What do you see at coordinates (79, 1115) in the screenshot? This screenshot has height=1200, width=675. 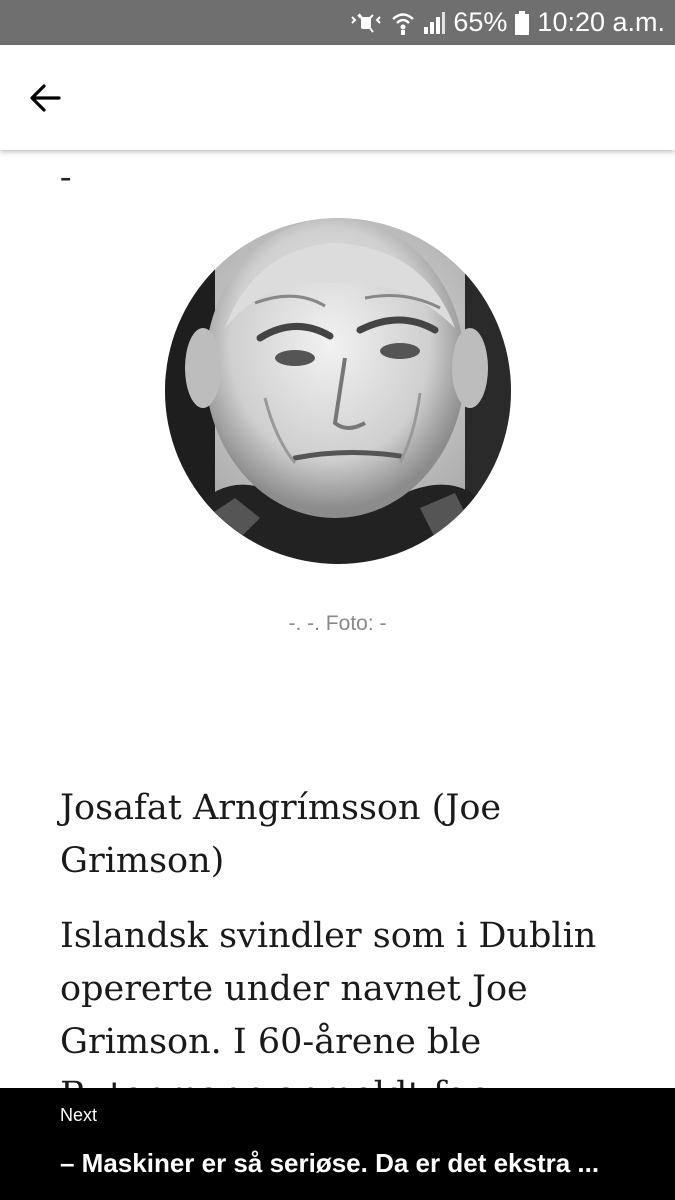 I see `next-label: Next` at bounding box center [79, 1115].